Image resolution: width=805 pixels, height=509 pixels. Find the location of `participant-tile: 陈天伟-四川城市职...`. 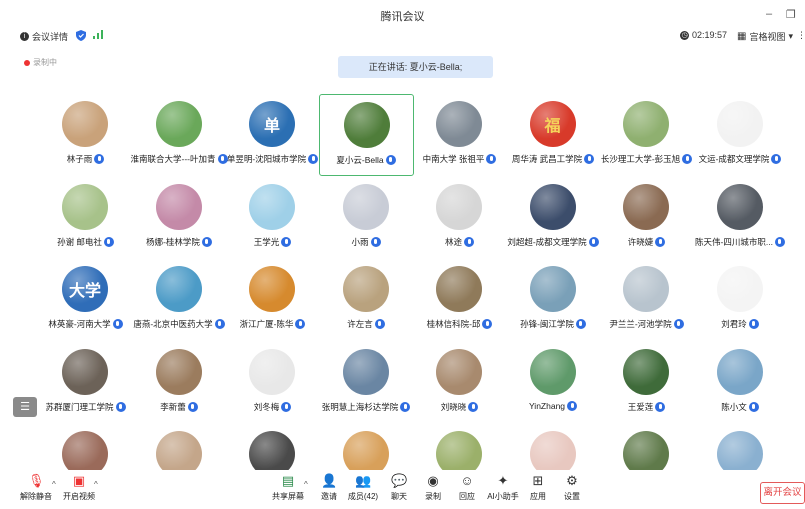

participant-tile: 陈天伟-四川城市职... is located at coordinates (740, 218).